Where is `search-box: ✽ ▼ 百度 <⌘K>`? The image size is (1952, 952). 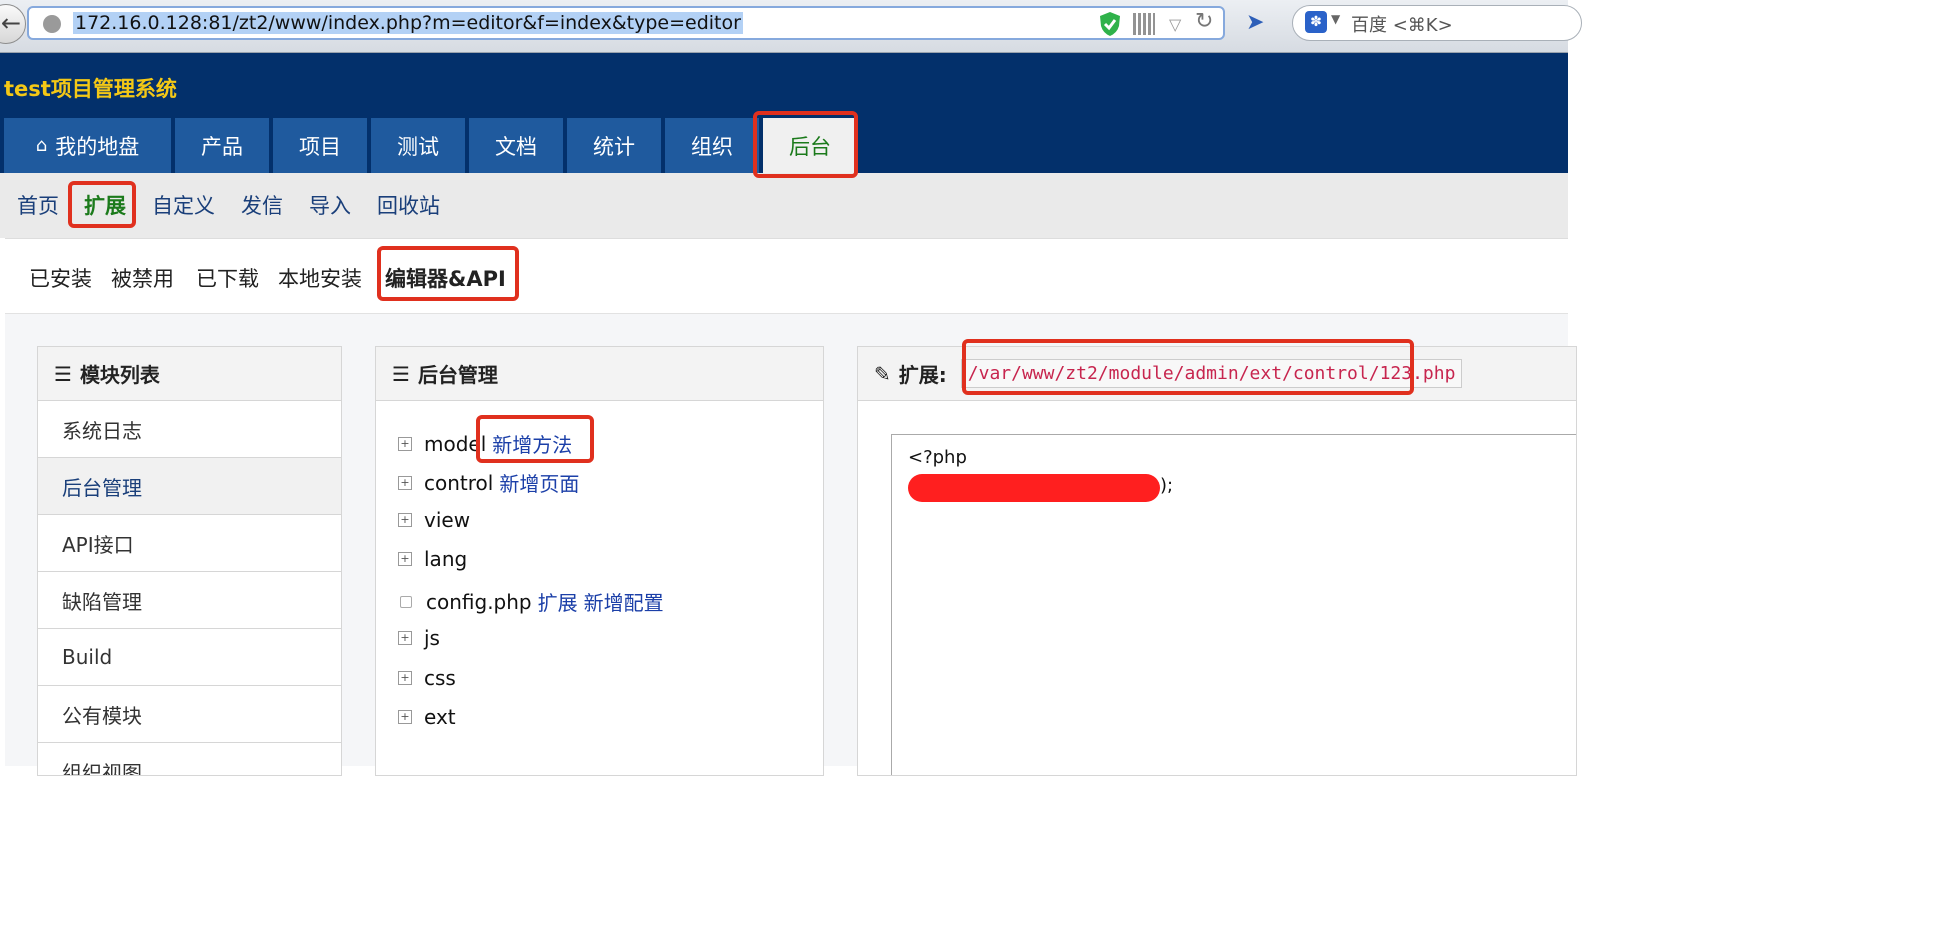 search-box: ✽ ▼ 百度 <⌘K> is located at coordinates (1437, 23).